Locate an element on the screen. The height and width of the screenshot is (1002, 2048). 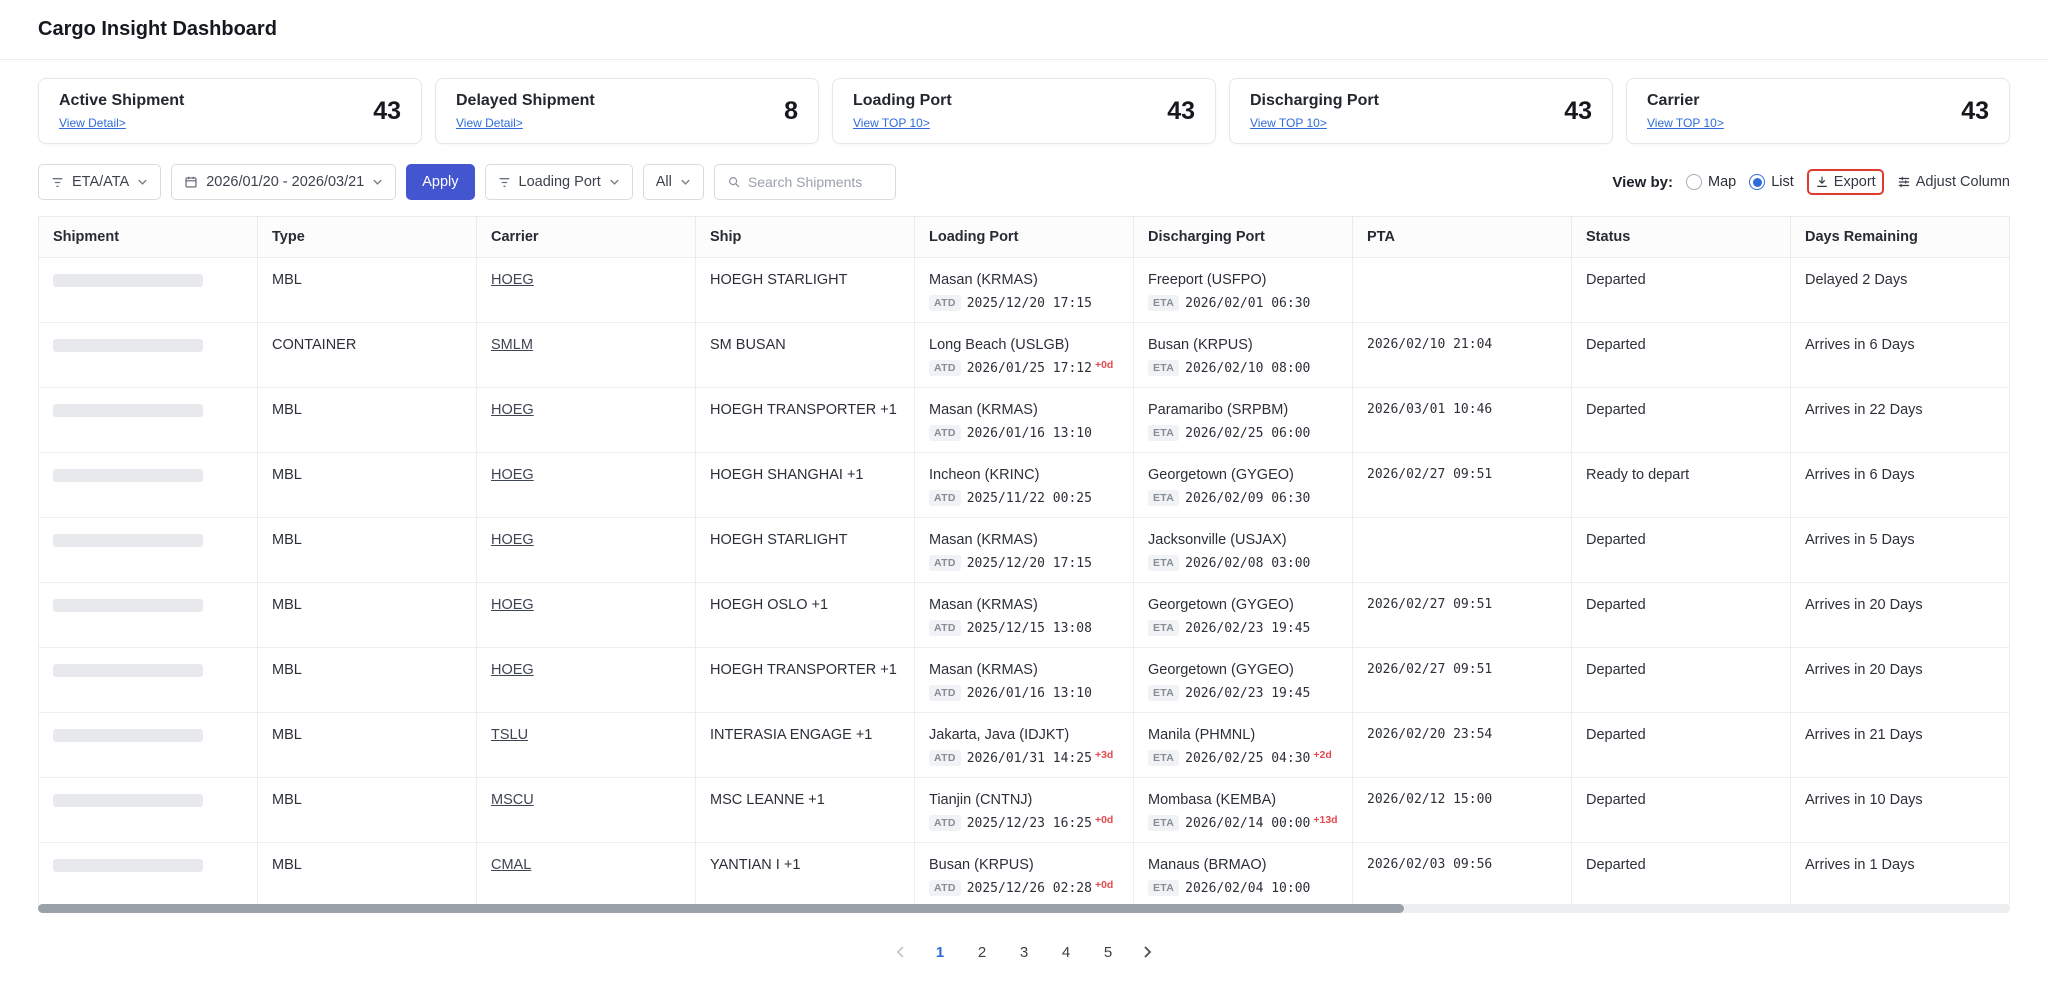
search-input is located at coordinates (815, 182).